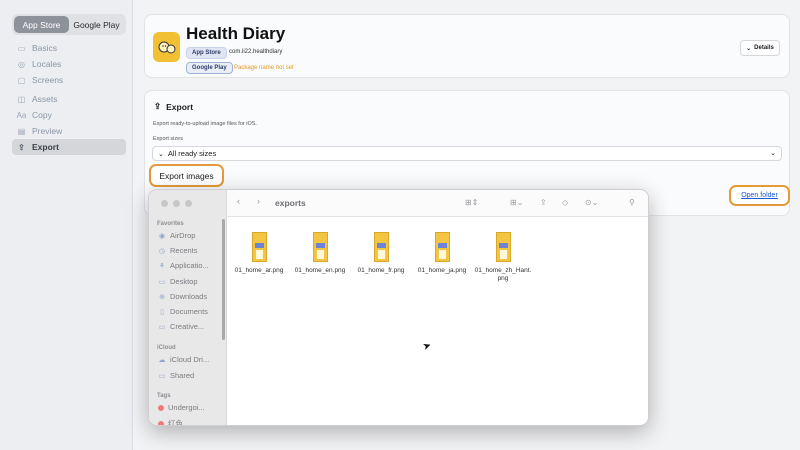  What do you see at coordinates (21, 48) in the screenshot?
I see `folder-icon: ▭` at bounding box center [21, 48].